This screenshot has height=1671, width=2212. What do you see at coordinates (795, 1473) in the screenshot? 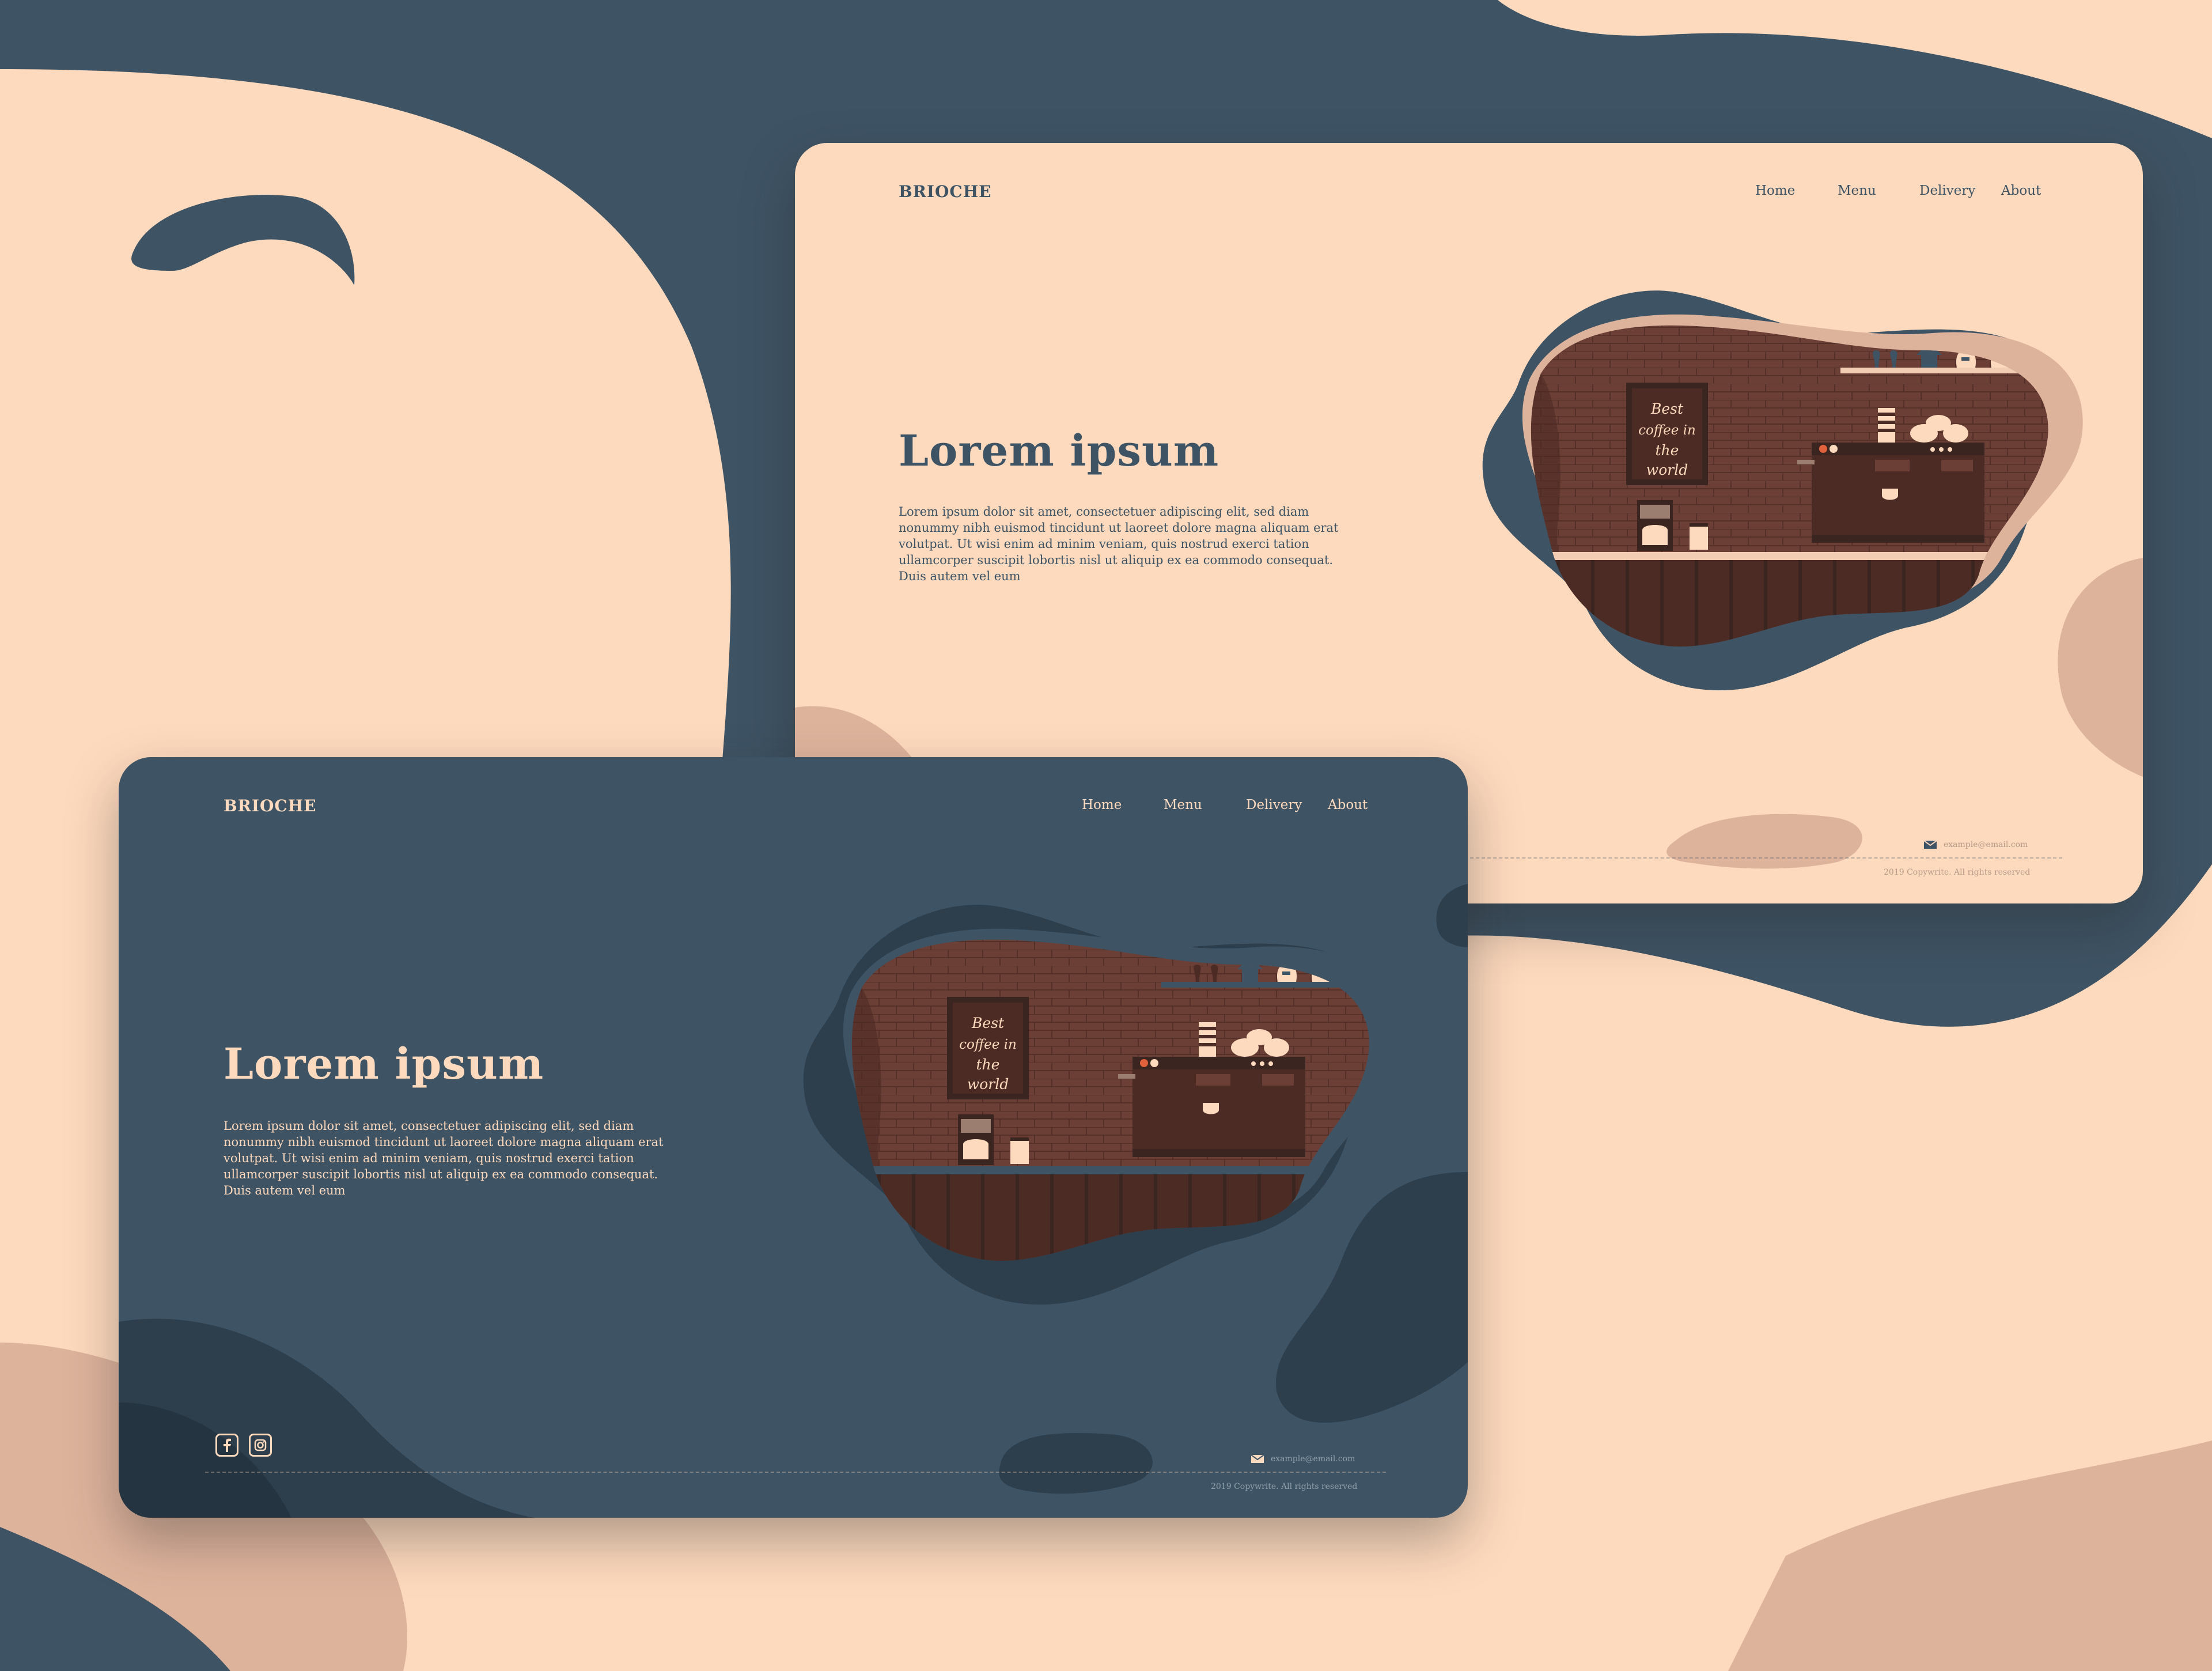
I see `footer-divider` at bounding box center [795, 1473].